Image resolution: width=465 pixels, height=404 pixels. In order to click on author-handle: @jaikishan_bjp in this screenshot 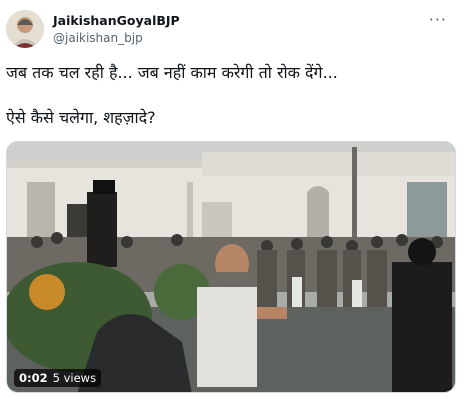, I will do `click(98, 38)`.